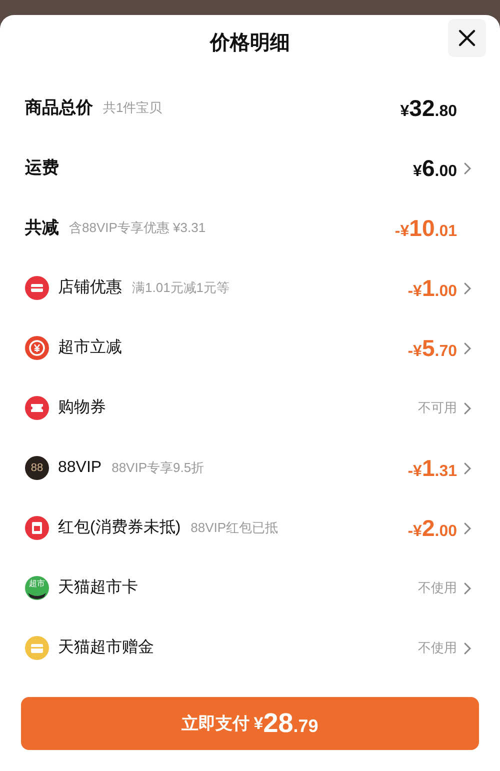  What do you see at coordinates (106, 648) in the screenshot?
I see `row-label: 天猫超市赠金` at bounding box center [106, 648].